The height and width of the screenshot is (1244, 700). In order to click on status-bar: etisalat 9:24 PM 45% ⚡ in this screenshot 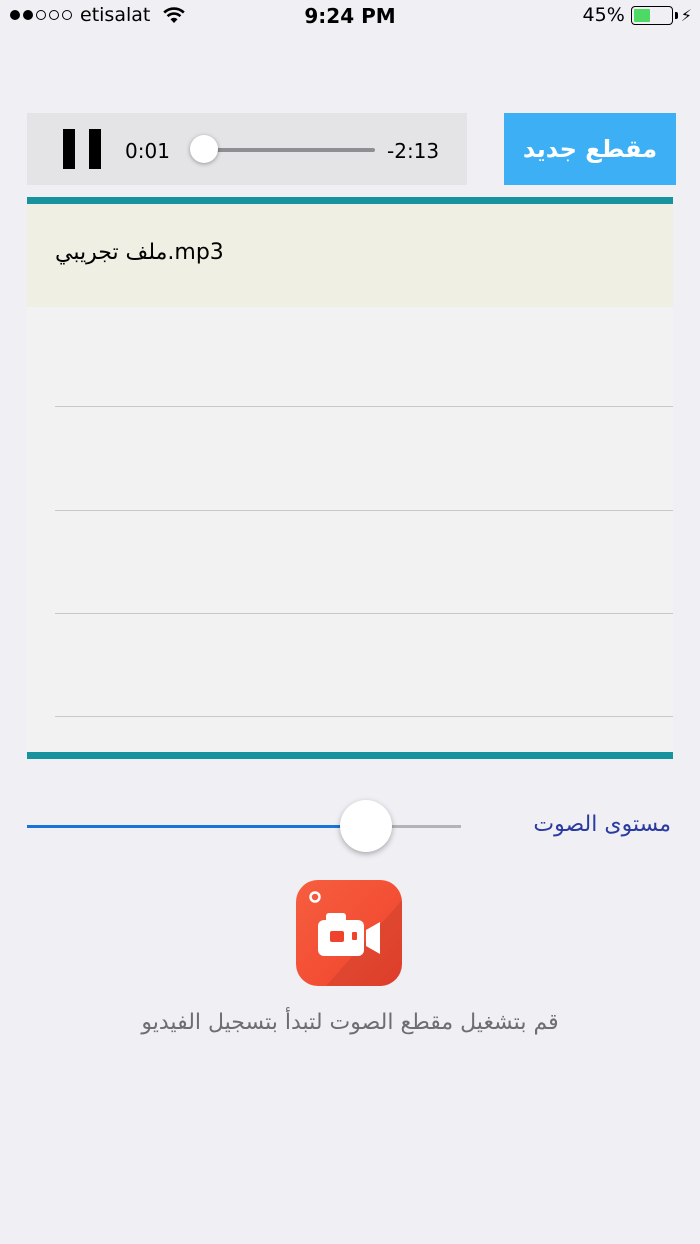, I will do `click(350, 17)`.